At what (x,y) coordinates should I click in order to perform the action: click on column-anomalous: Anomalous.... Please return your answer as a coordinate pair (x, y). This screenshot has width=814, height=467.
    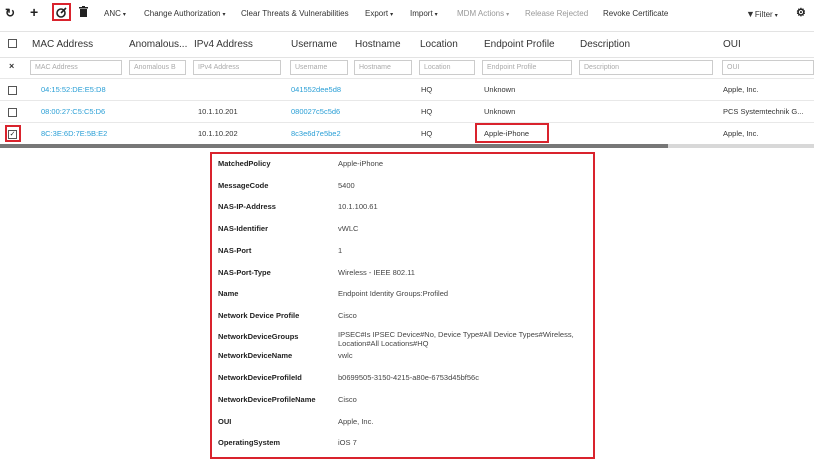
    Looking at the image, I should click on (158, 44).